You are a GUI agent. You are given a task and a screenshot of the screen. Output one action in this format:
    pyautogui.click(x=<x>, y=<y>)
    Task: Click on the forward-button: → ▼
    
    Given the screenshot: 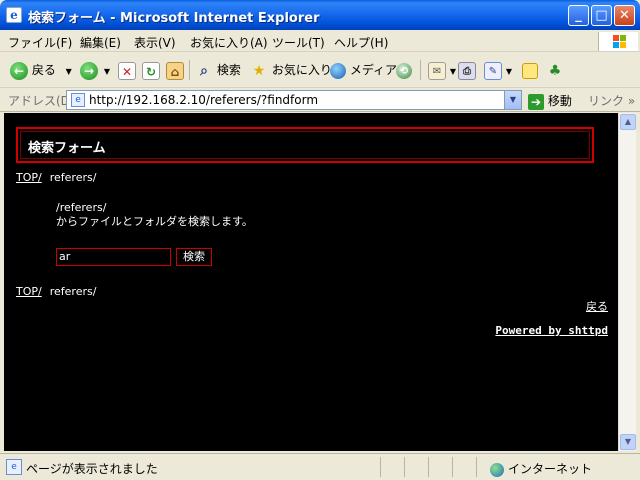 What is the action you would take?
    pyautogui.click(x=95, y=70)
    